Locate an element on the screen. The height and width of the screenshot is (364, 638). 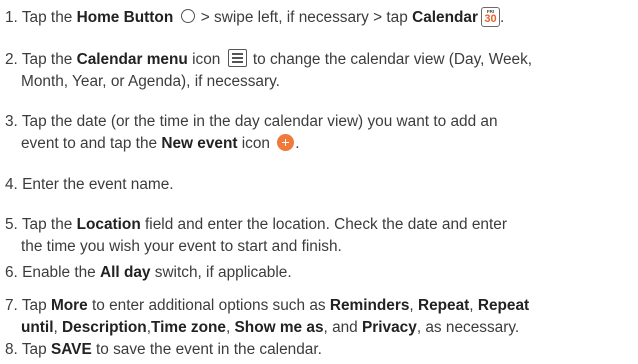
step-text: event to and tap the is located at coordinates (91, 143).